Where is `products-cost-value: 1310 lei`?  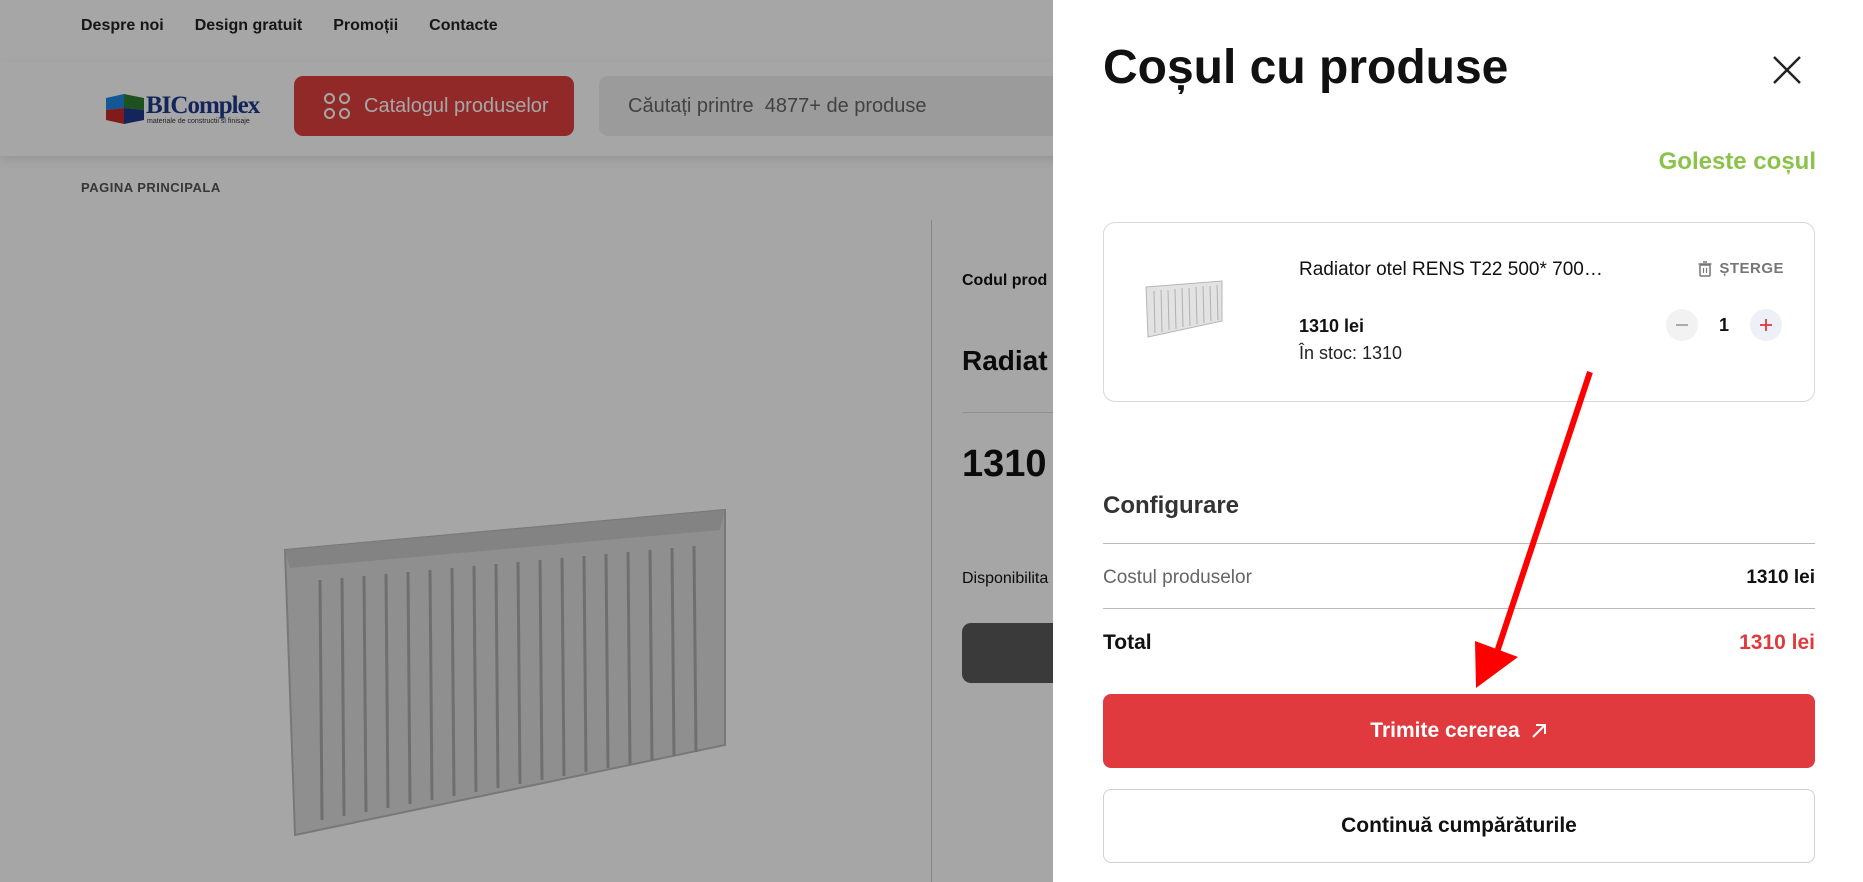
products-cost-value: 1310 lei is located at coordinates (1780, 577).